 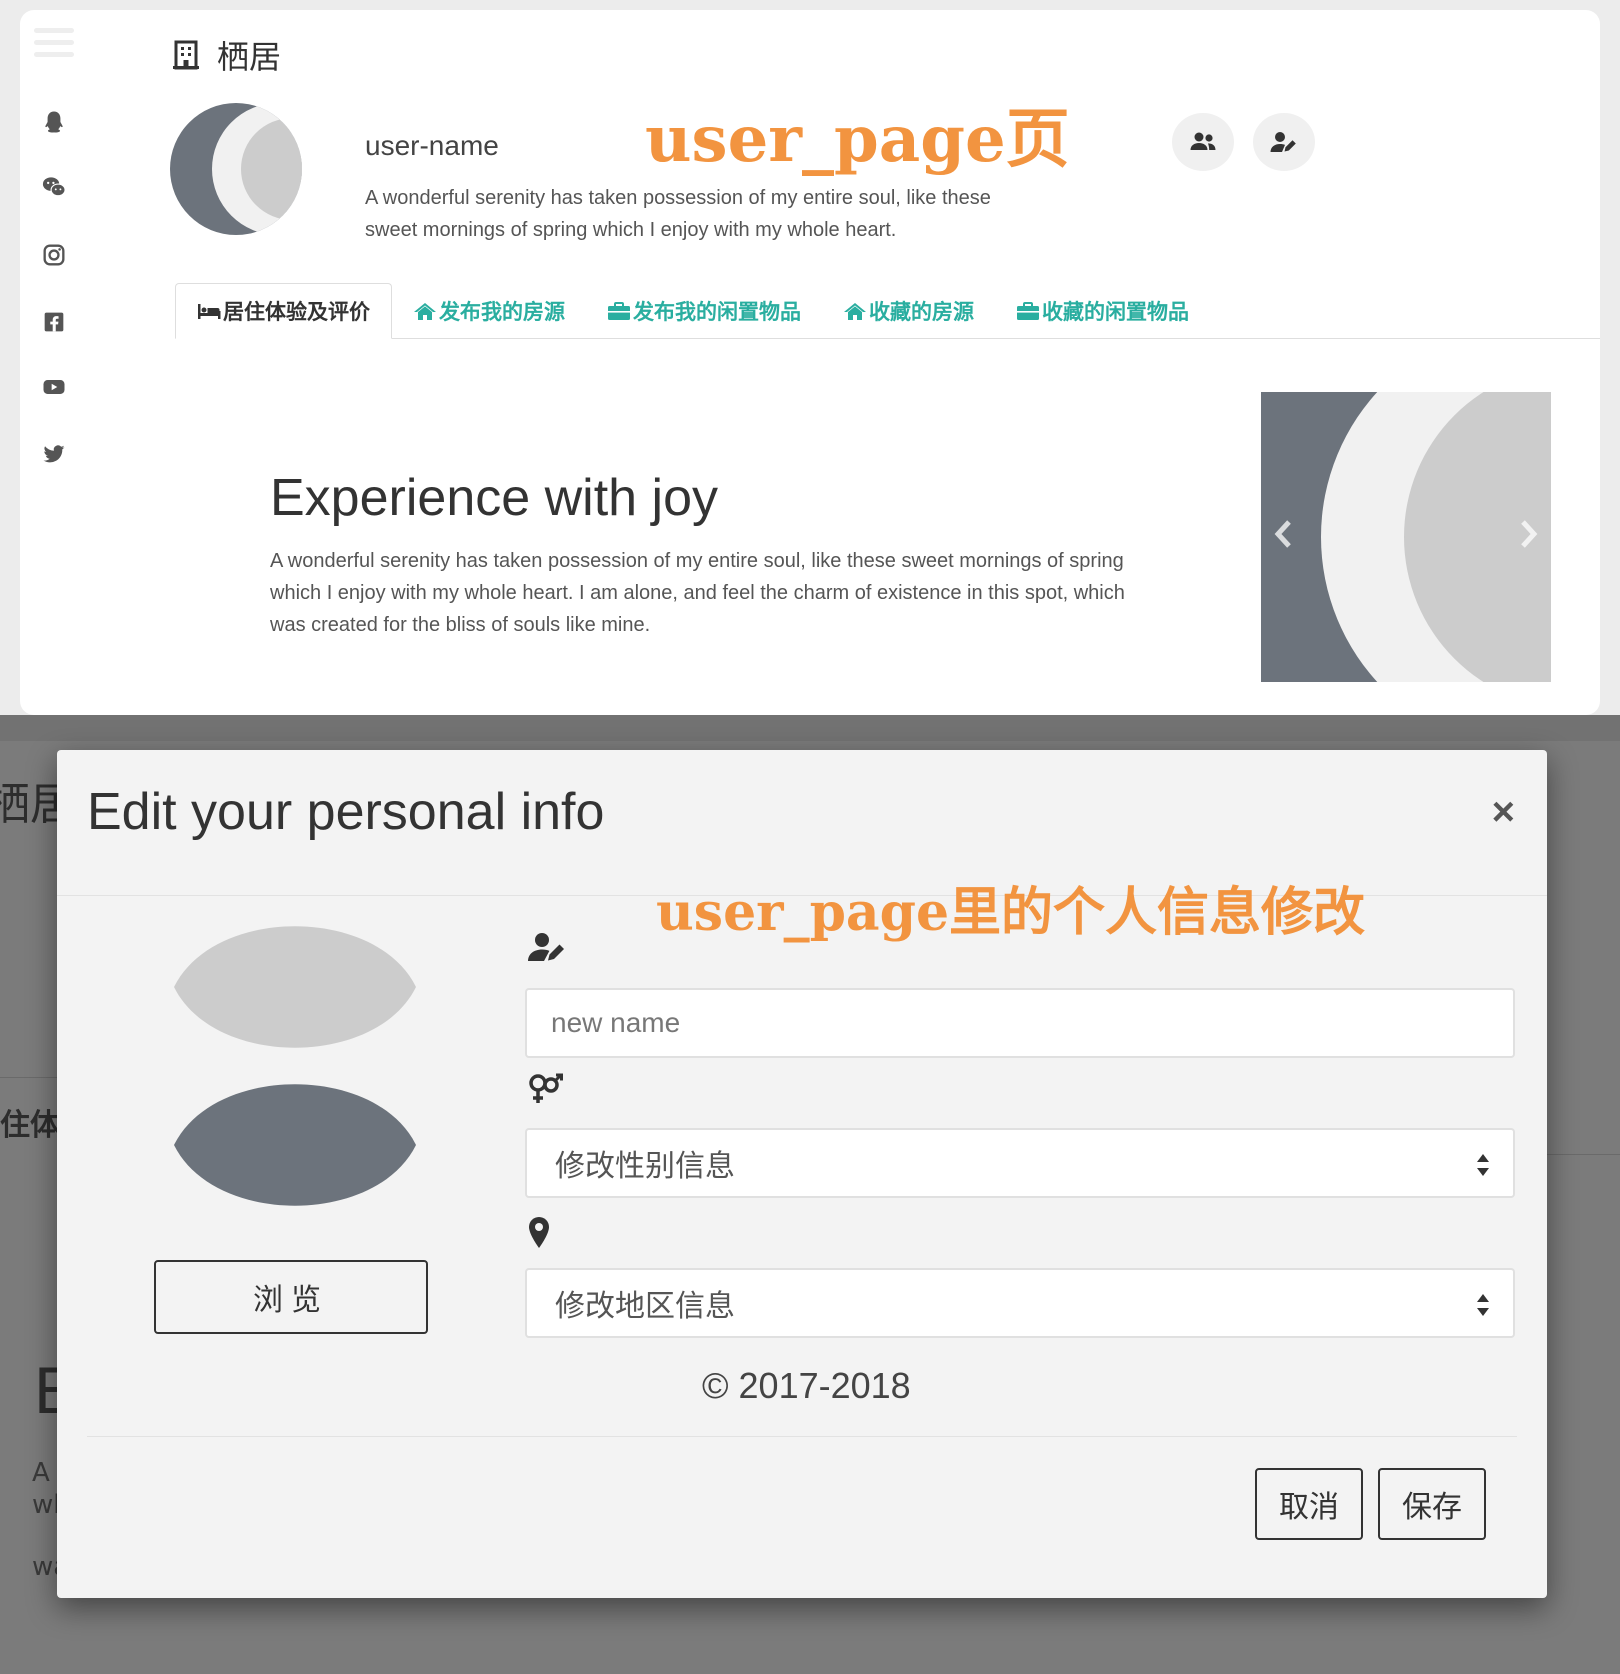 I want to click on save-button: 保存, so click(x=1432, y=1504).